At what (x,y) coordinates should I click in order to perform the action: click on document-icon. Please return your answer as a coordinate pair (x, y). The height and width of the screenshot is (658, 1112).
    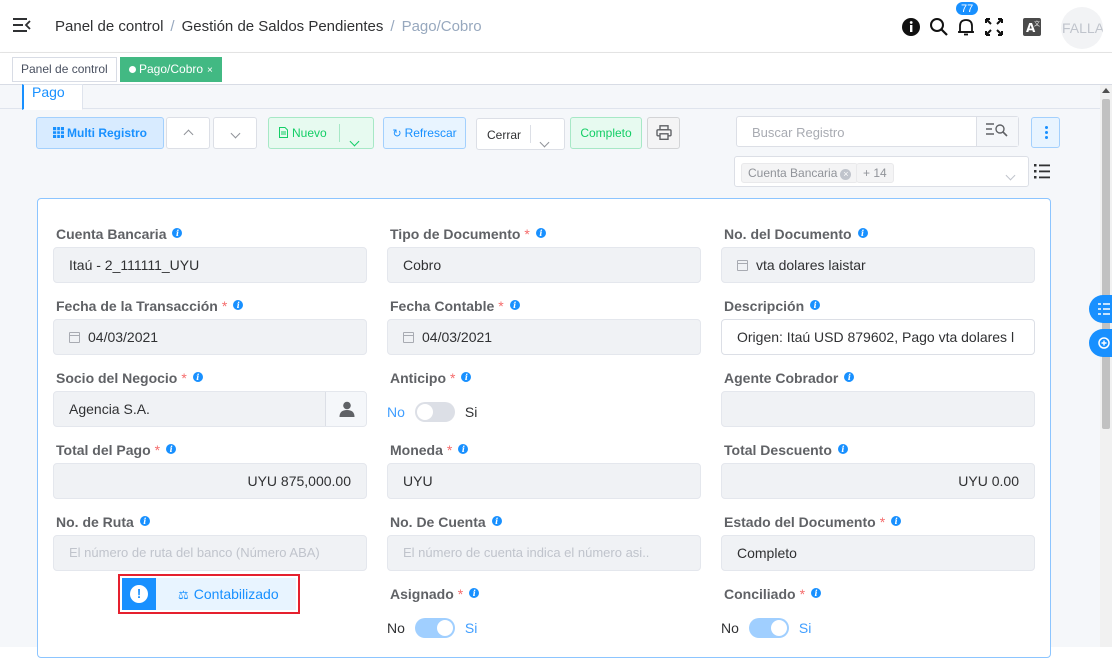
    Looking at the image, I should click on (283, 132).